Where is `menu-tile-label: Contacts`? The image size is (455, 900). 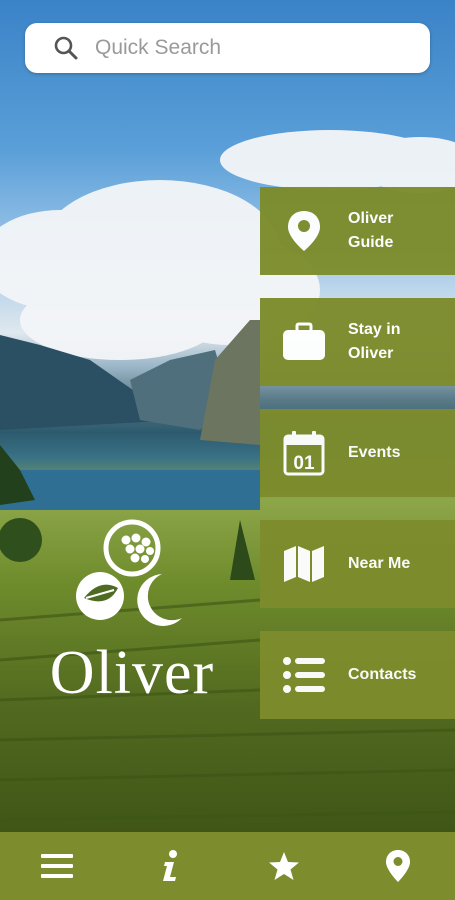
menu-tile-label: Contacts is located at coordinates (382, 674).